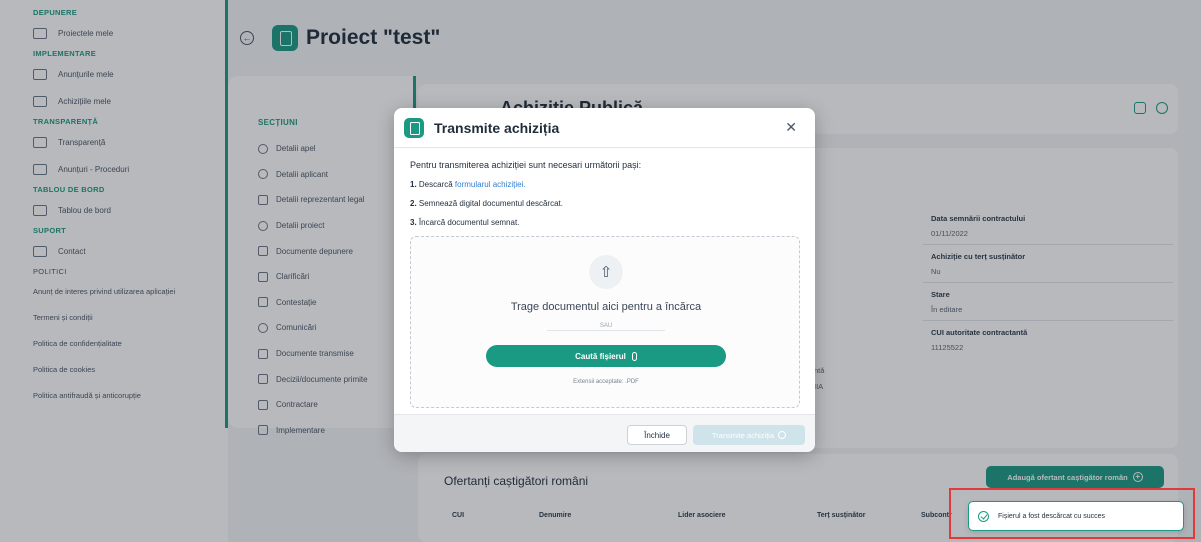  I want to click on document-submit-icon, so click(414, 128).